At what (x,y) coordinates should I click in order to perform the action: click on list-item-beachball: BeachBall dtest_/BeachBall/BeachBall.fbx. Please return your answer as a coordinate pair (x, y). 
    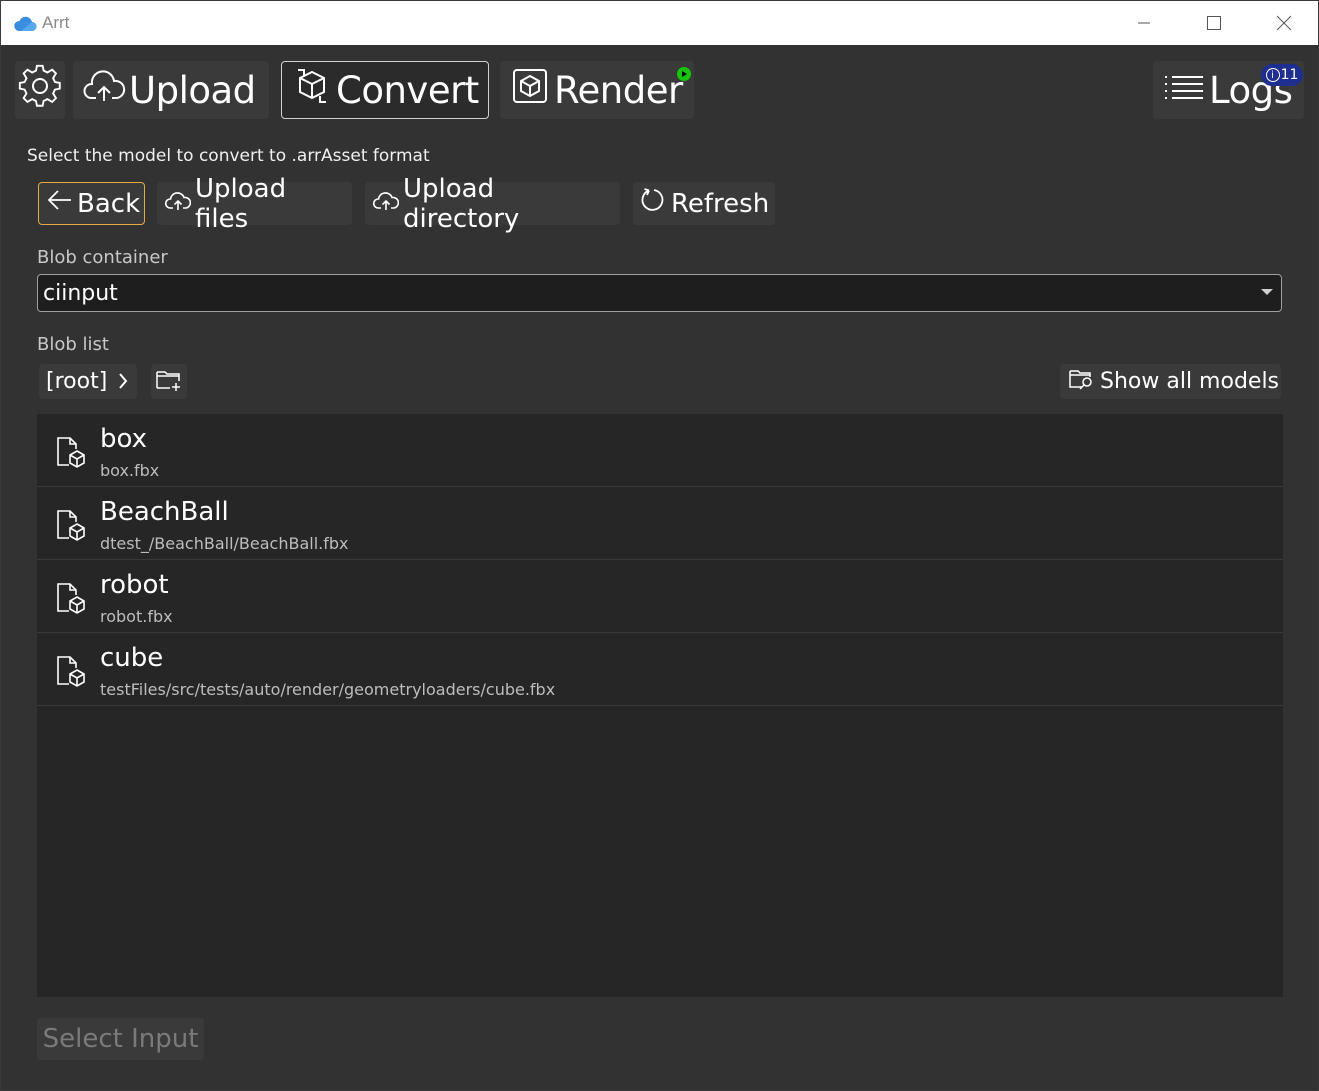
    Looking at the image, I should click on (660, 523).